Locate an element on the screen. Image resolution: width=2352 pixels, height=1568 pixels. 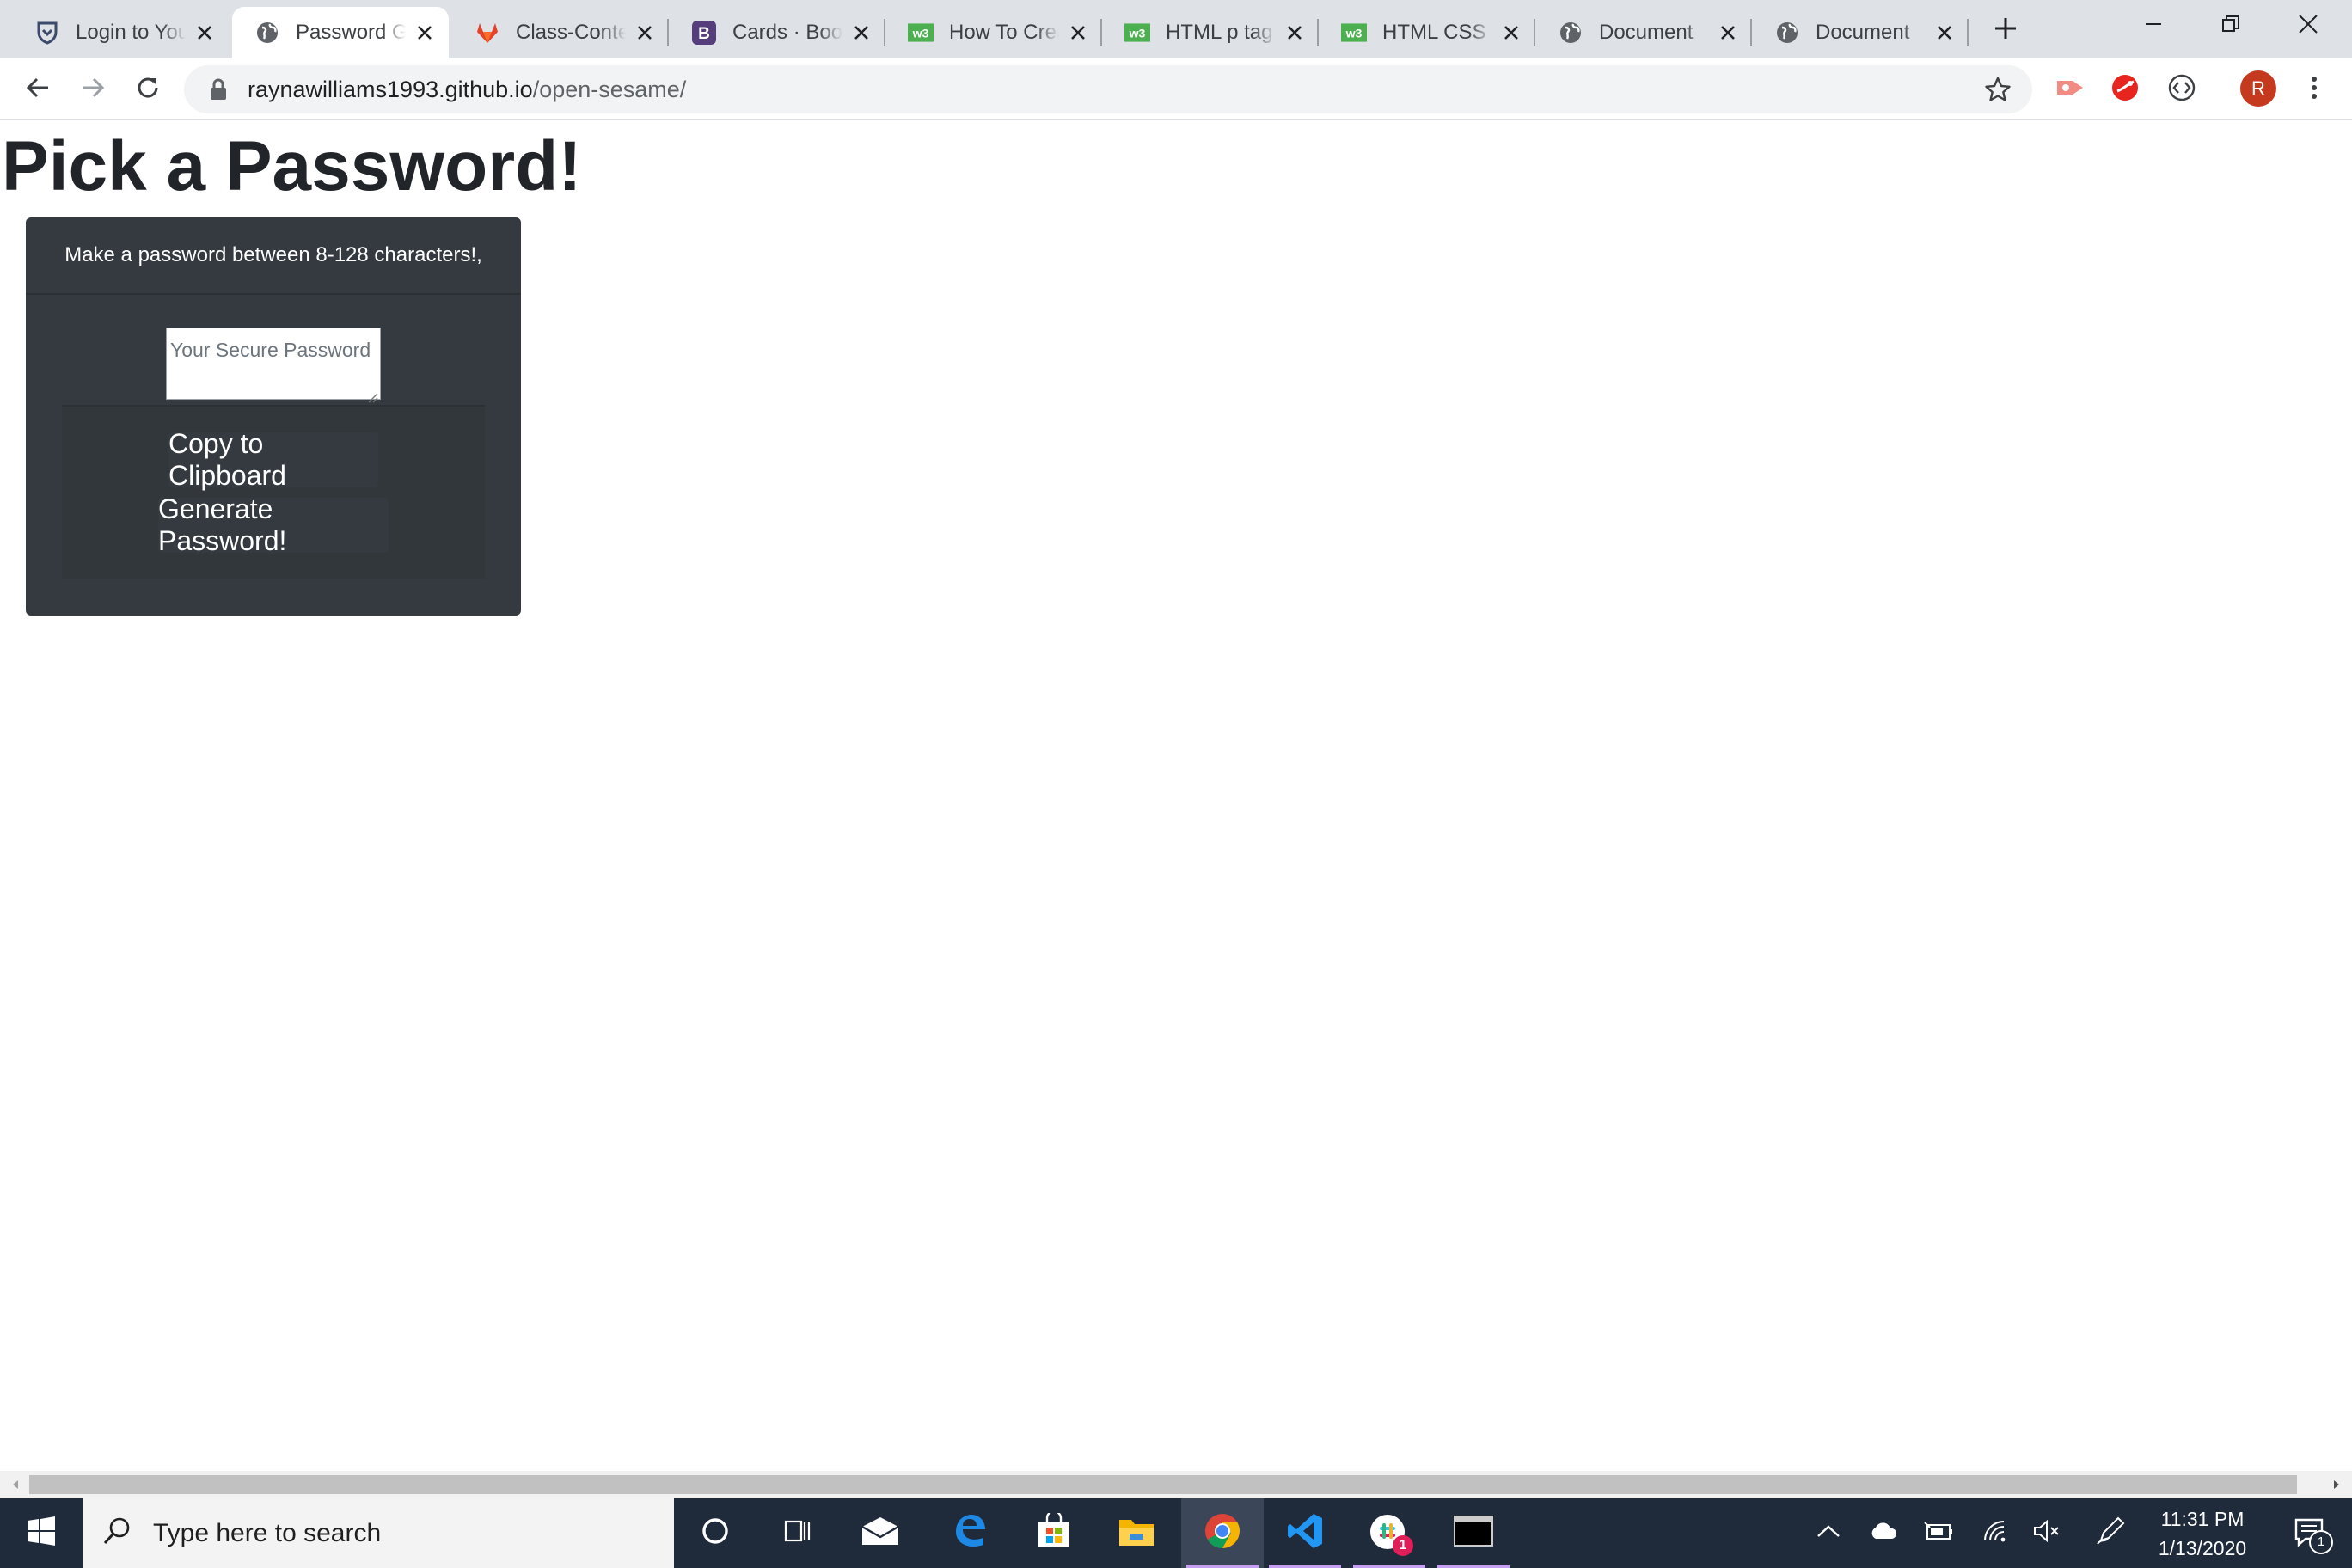
back-button is located at coordinates (38, 89).